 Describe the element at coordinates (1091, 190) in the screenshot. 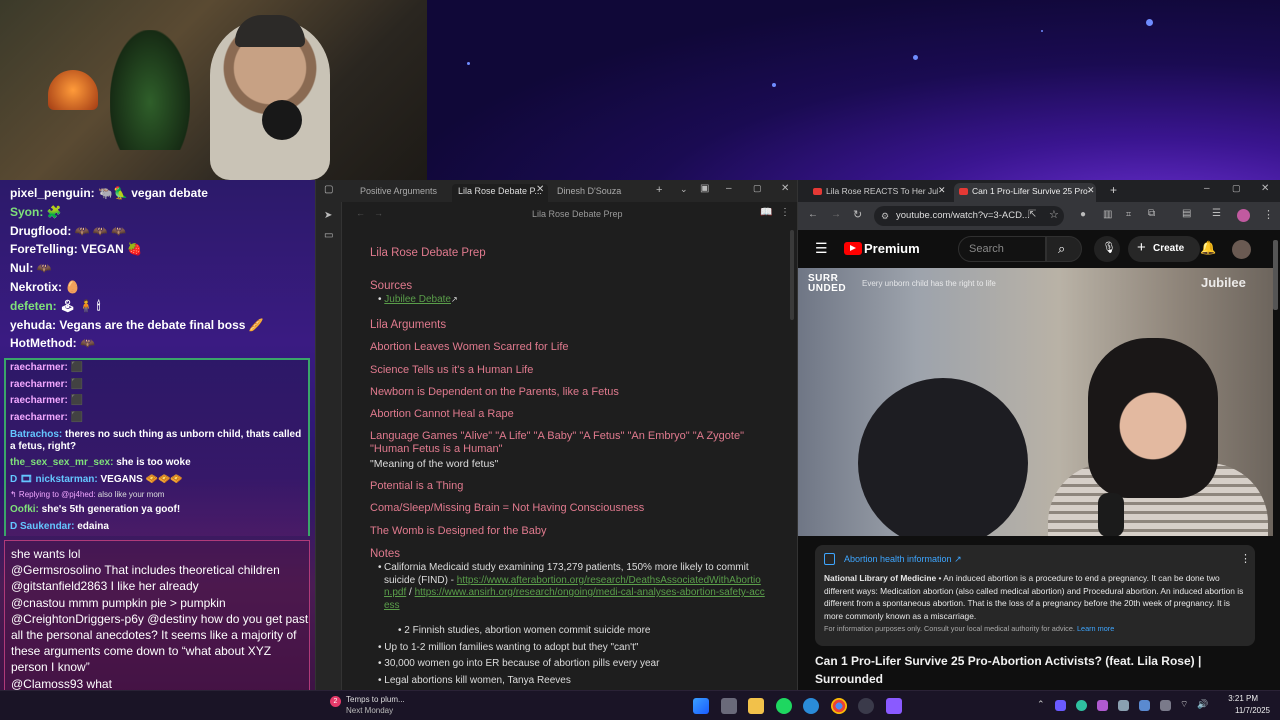

I see `close-tab-2-icon: ✕` at that location.